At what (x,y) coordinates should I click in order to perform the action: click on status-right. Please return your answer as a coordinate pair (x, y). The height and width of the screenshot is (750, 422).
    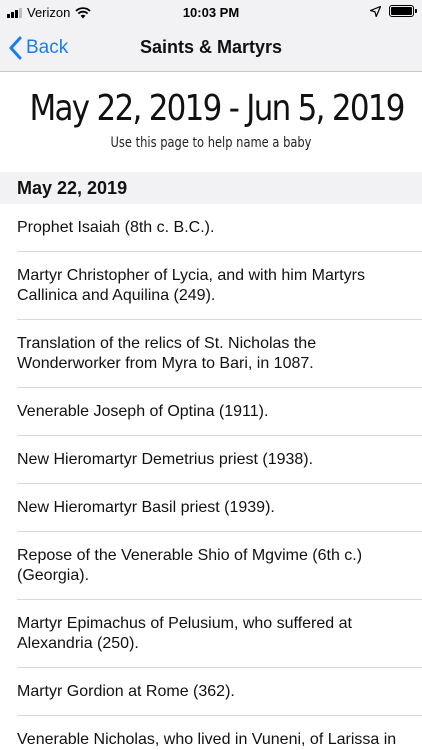
    Looking at the image, I should click on (393, 11).